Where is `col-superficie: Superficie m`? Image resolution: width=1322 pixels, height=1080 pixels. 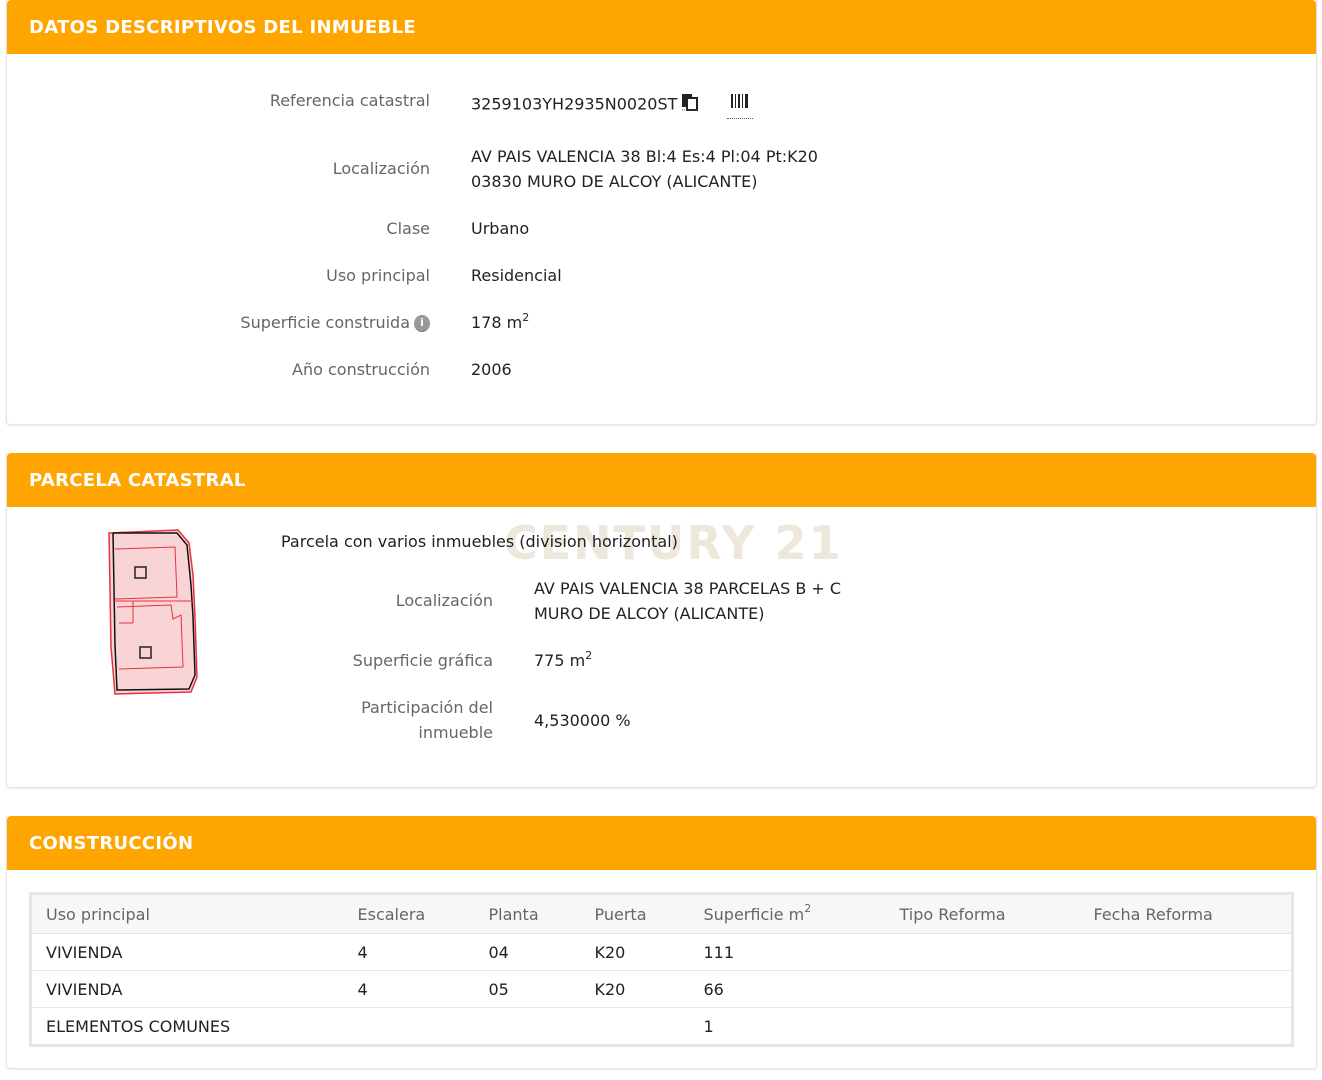
col-superficie: Superficie m is located at coordinates (754, 914).